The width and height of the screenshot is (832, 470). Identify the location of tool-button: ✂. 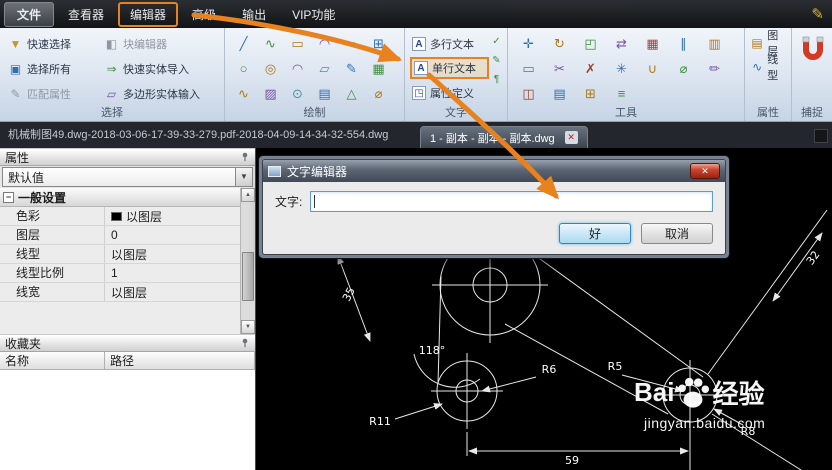
(559, 69).